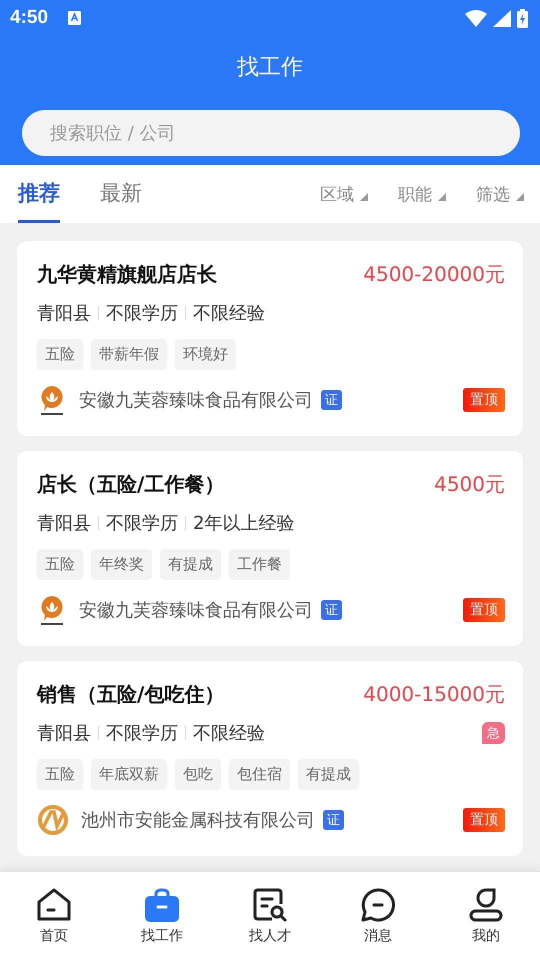 The width and height of the screenshot is (540, 960). Describe the element at coordinates (434, 694) in the screenshot. I see `salary: 4000-15000元` at that location.